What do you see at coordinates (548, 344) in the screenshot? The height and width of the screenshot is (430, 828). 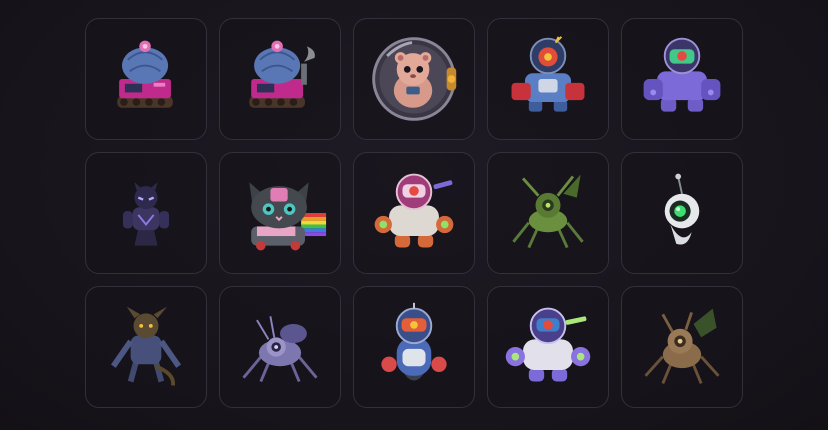 I see `purple-white-mech-icon` at bounding box center [548, 344].